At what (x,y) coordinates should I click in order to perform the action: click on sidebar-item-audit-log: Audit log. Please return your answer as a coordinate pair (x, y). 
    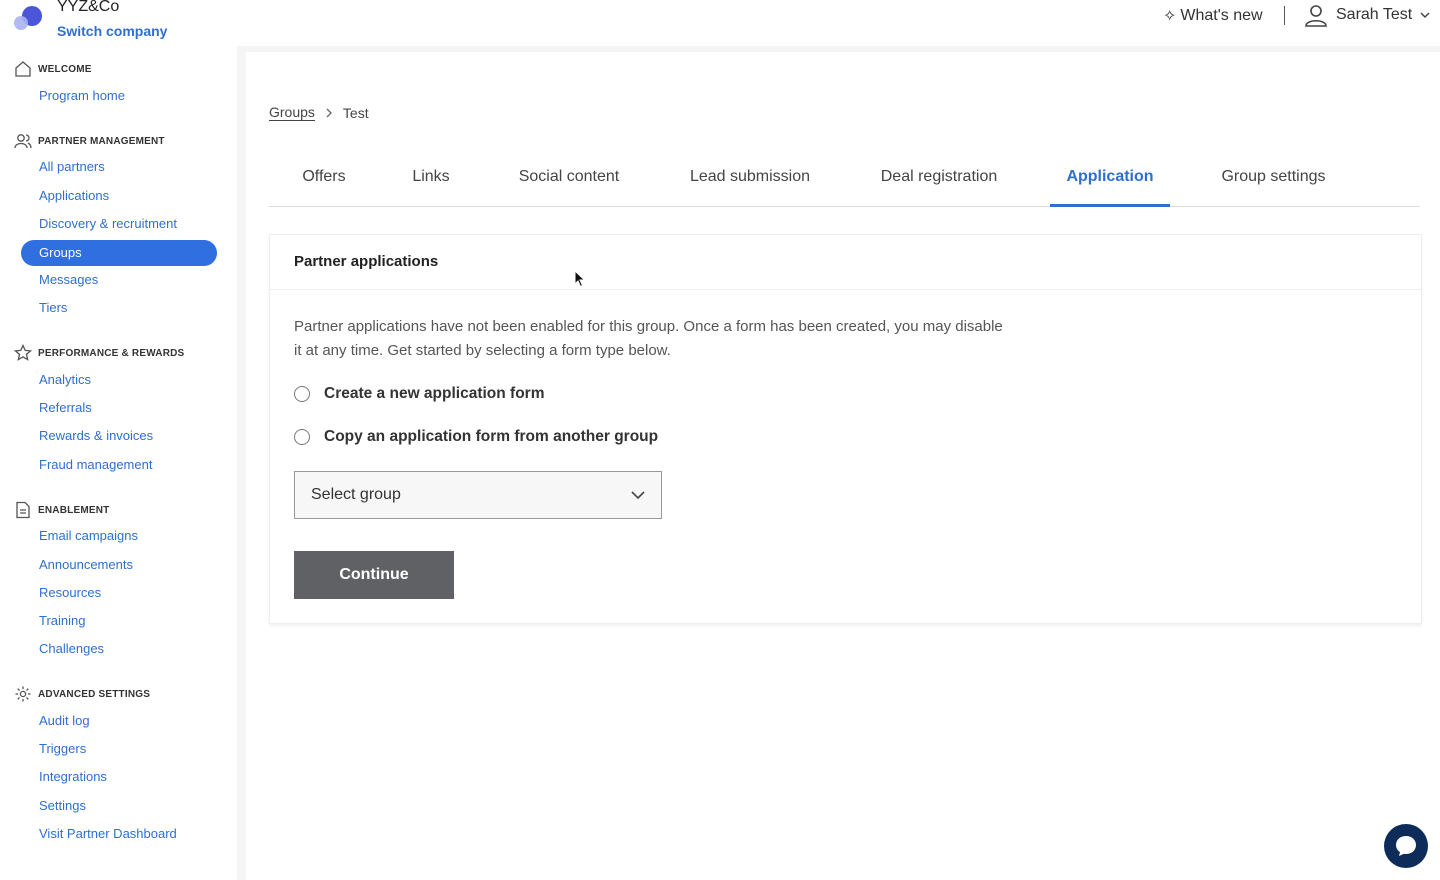
    Looking at the image, I should click on (119, 721).